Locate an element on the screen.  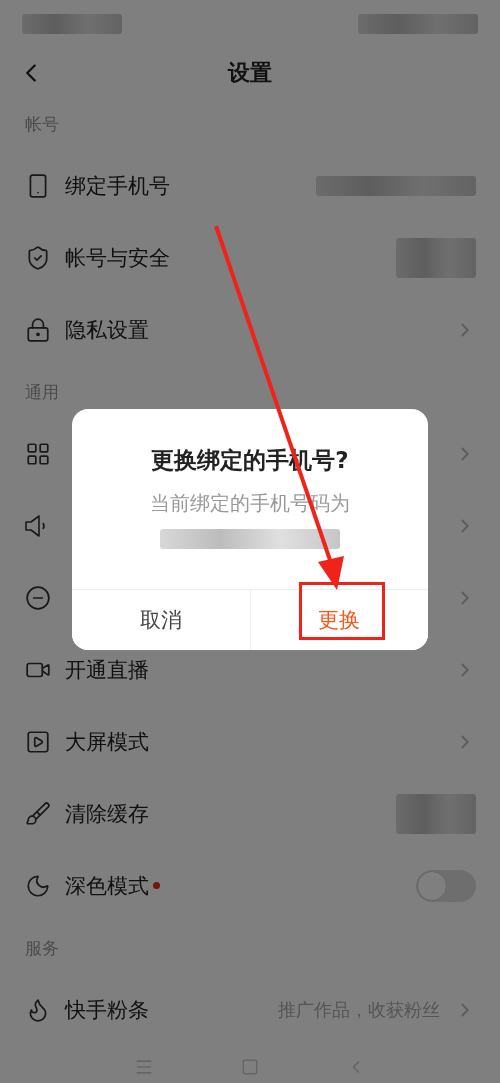
moon-icon is located at coordinates (38, 886).